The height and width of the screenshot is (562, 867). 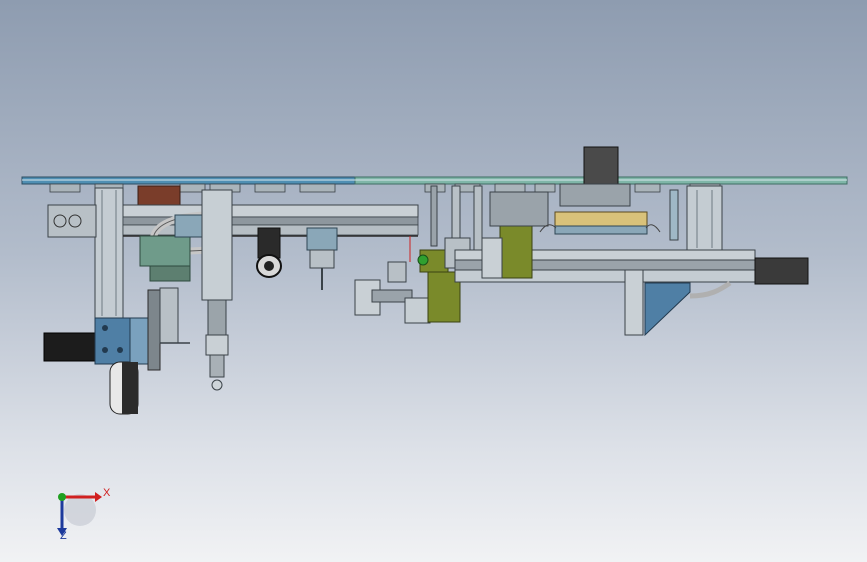 I want to click on right-vertical-column, so click(x=704, y=218).